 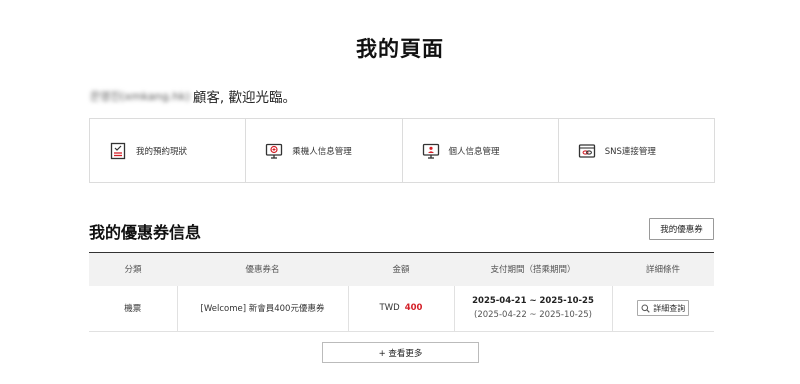 I want to click on detail-query-label: 詳細查詢, so click(x=669, y=308).